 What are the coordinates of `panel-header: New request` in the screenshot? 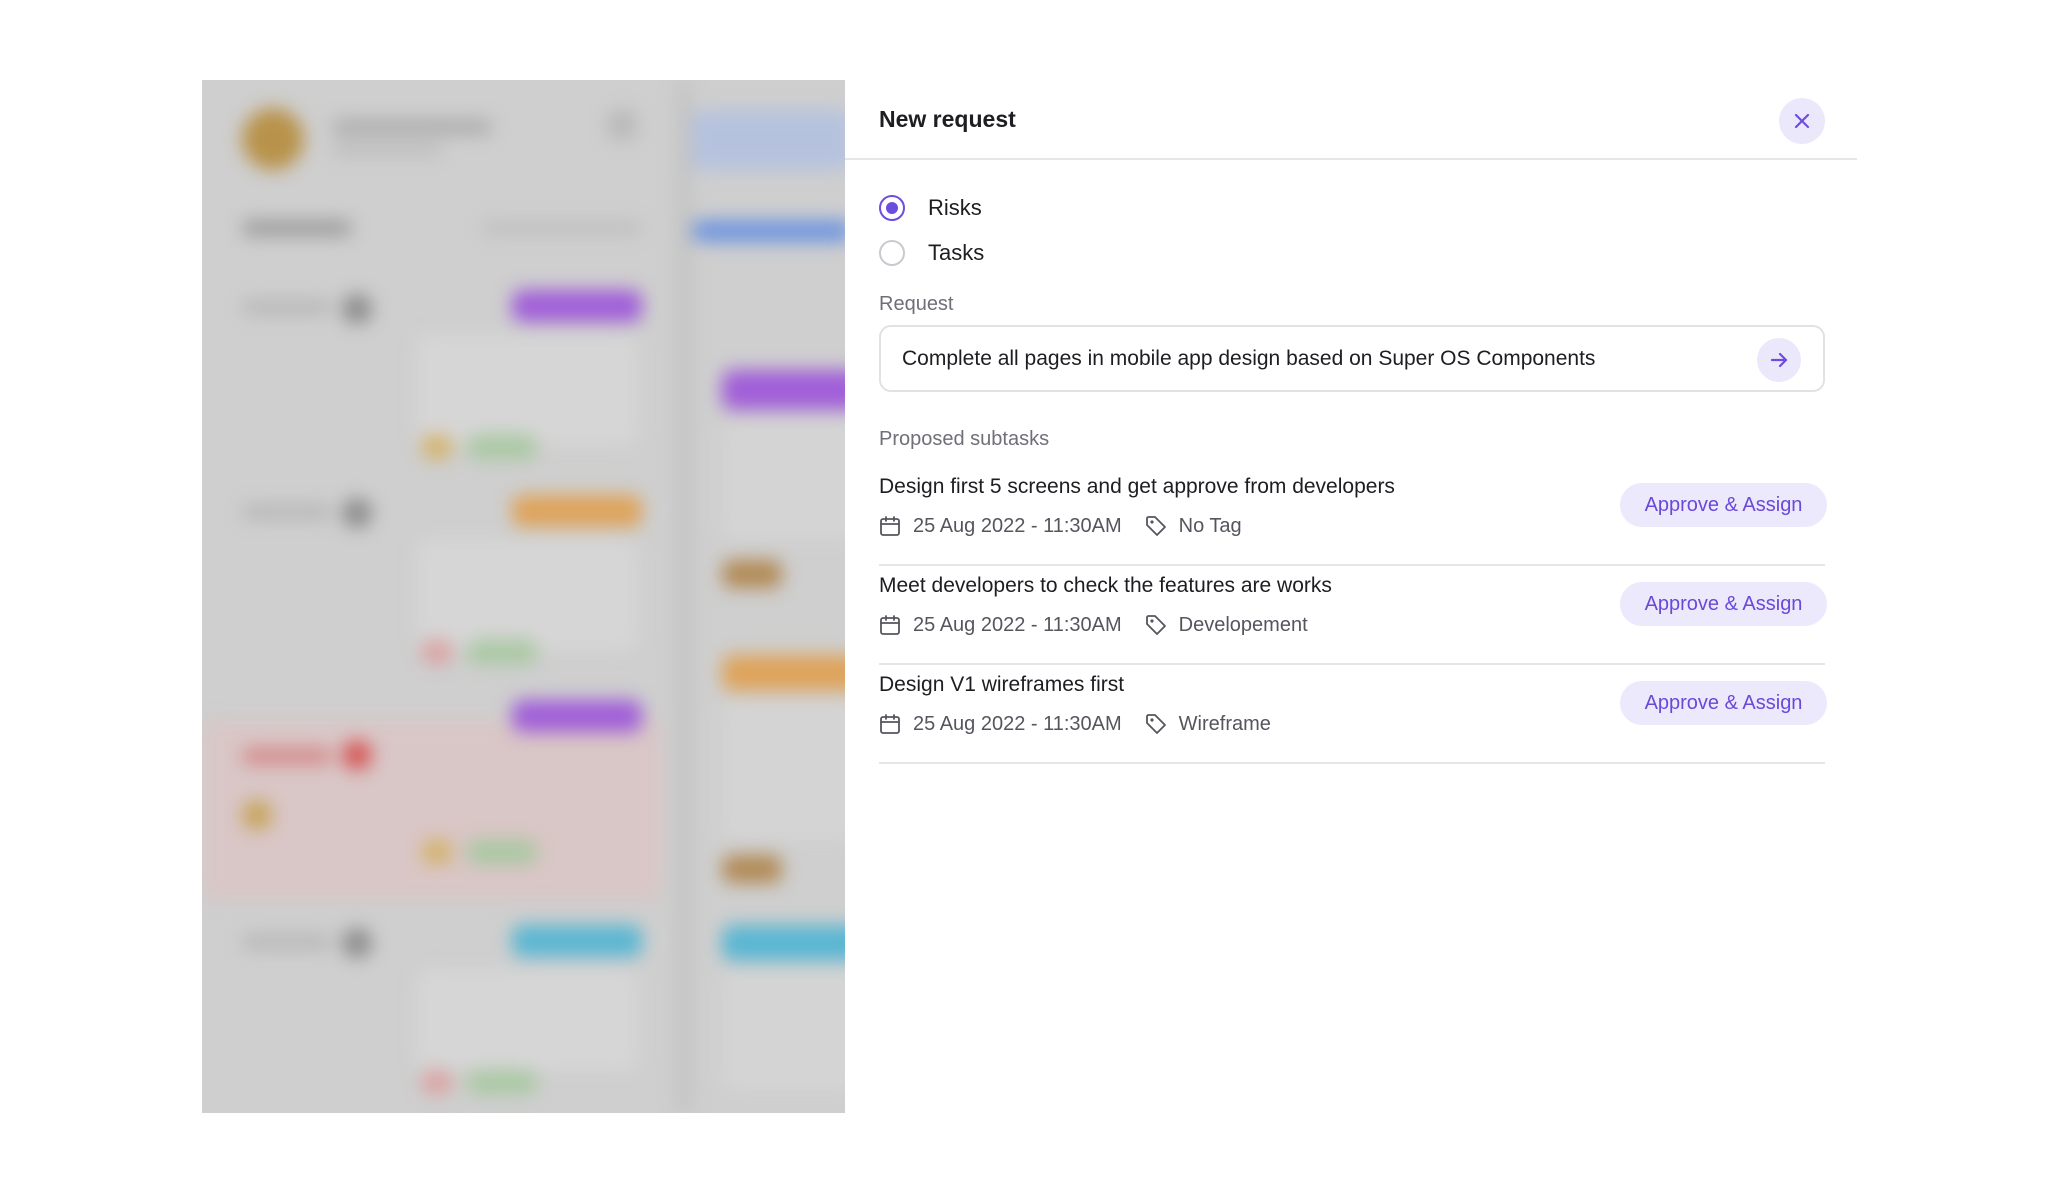 It's located at (1351, 120).